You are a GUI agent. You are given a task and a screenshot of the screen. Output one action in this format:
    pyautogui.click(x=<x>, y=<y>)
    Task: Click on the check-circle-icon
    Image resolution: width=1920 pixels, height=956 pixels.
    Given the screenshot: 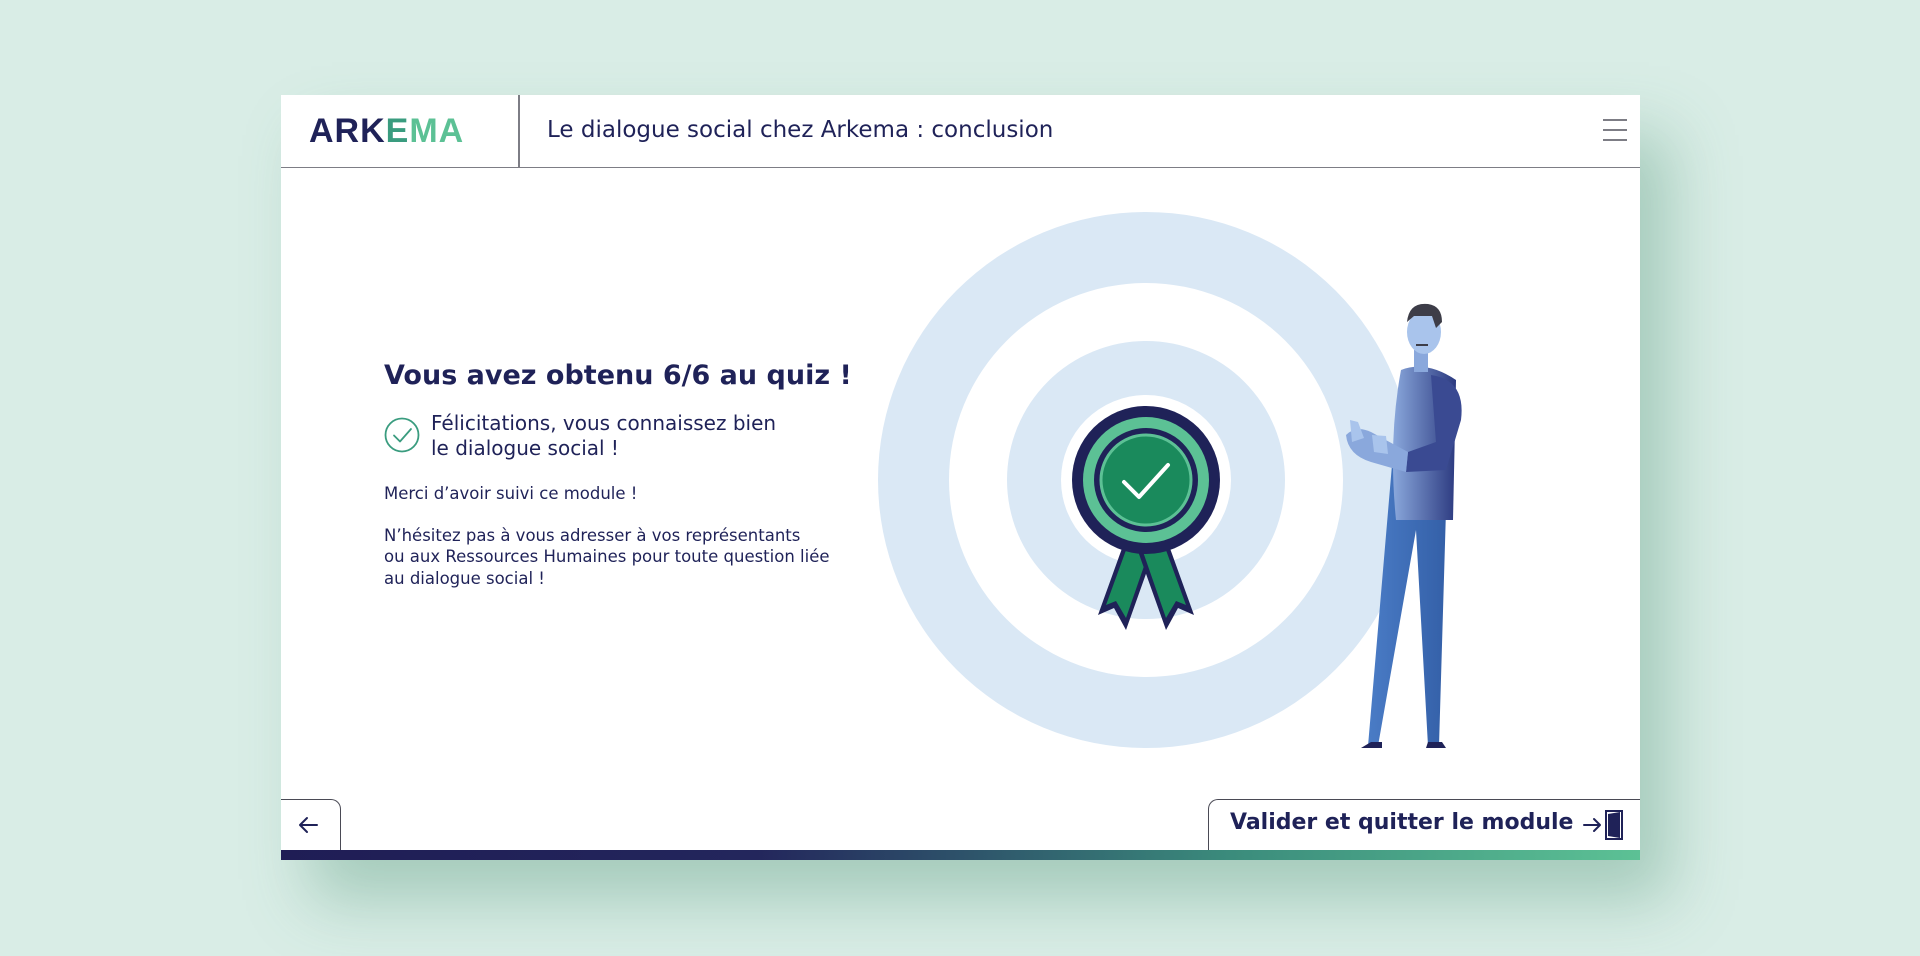 What is the action you would take?
    pyautogui.click(x=402, y=435)
    